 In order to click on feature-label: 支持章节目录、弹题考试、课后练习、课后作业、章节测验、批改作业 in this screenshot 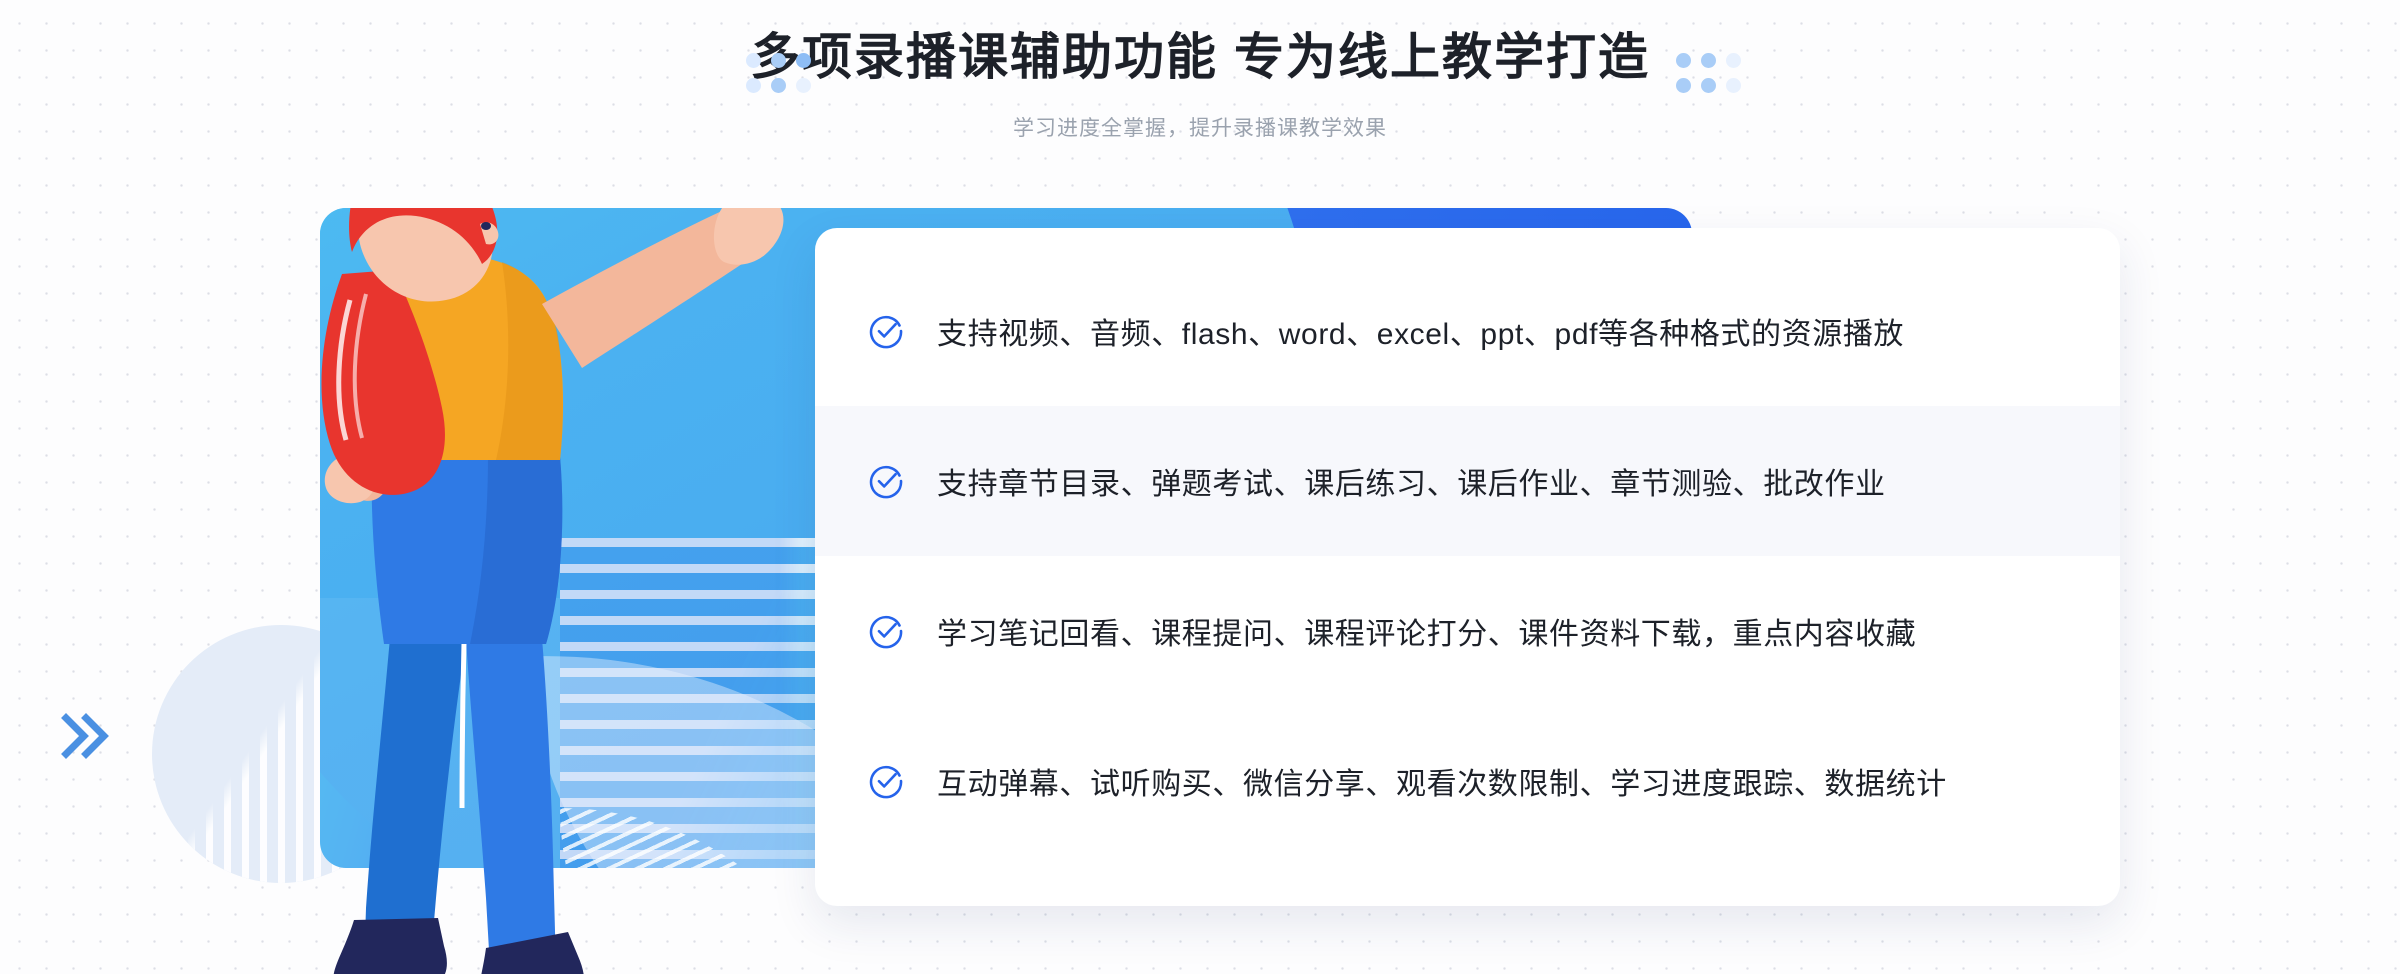, I will do `click(1411, 484)`.